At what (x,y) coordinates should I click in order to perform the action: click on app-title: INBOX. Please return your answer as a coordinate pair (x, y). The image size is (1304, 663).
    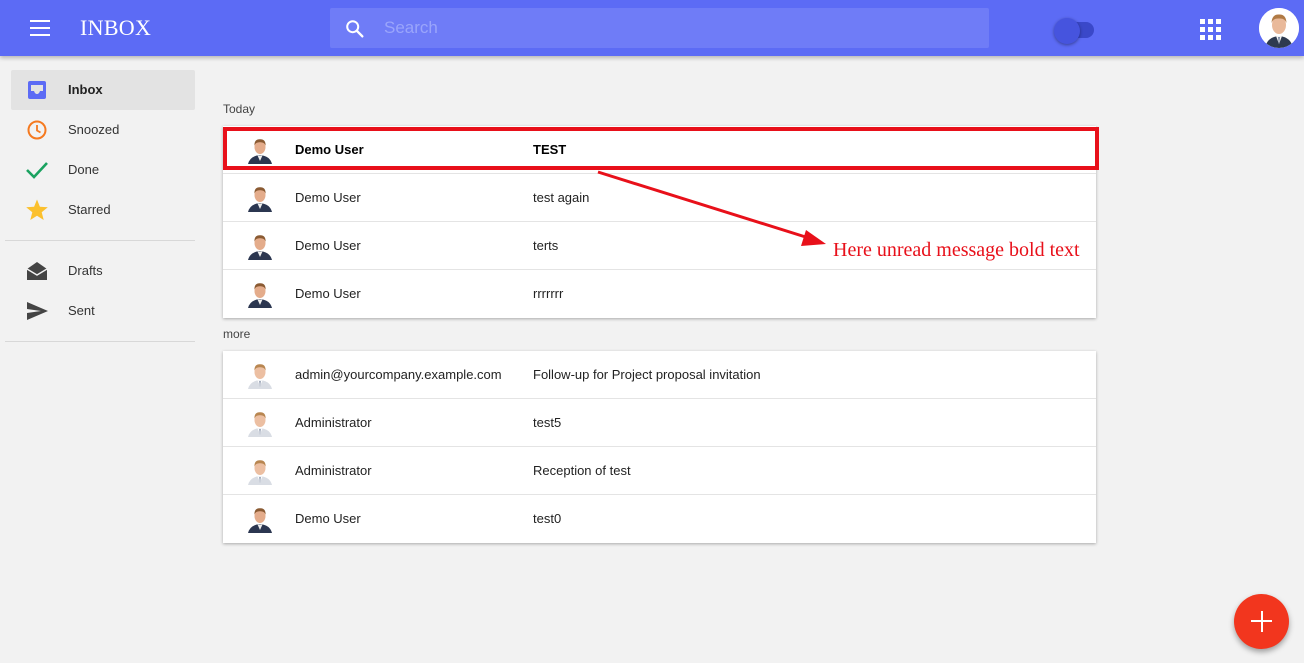
    Looking at the image, I should click on (116, 27).